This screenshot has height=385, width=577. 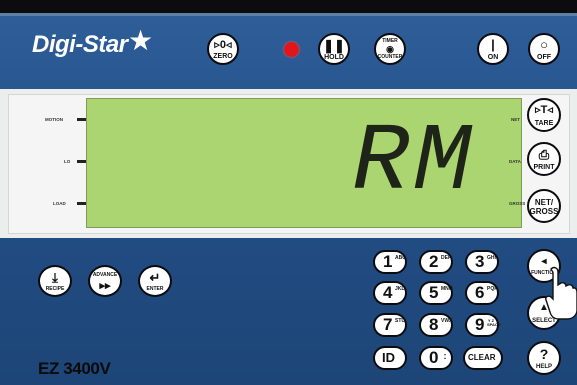 I want to click on keypad-digit: 8, so click(x=434, y=324).